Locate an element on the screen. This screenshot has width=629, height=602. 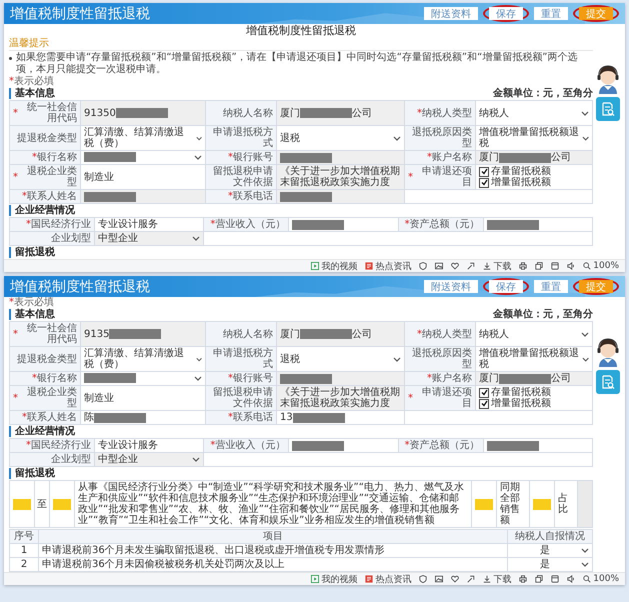
avatar-drawing is located at coordinates (608, 79).